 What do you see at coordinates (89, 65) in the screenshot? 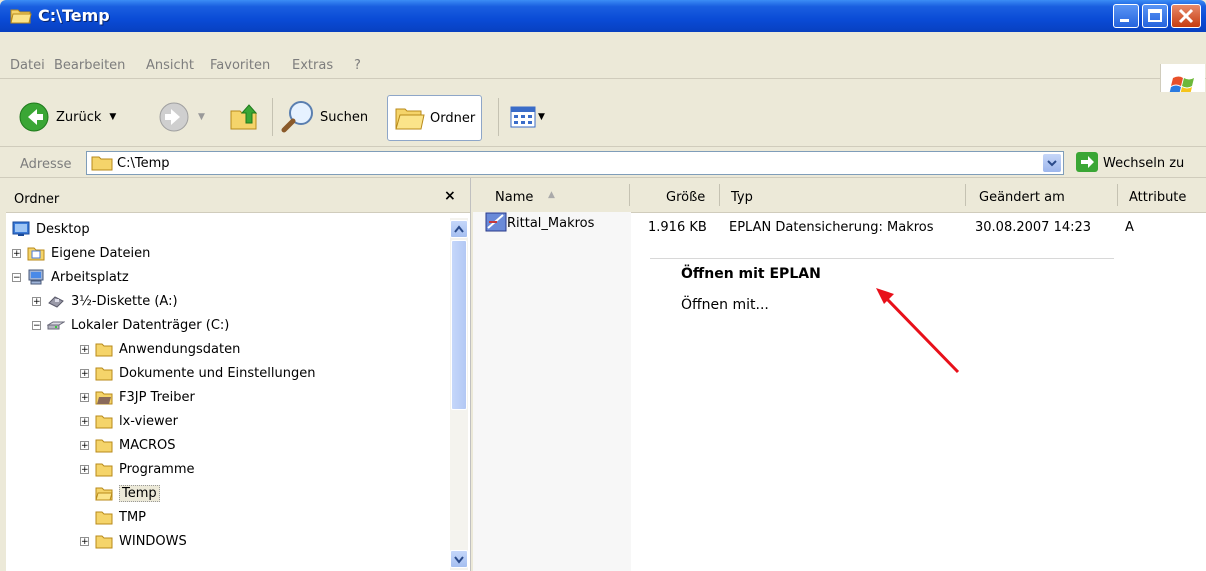
I see `menu-bearbeiten: Bearbeiten` at bounding box center [89, 65].